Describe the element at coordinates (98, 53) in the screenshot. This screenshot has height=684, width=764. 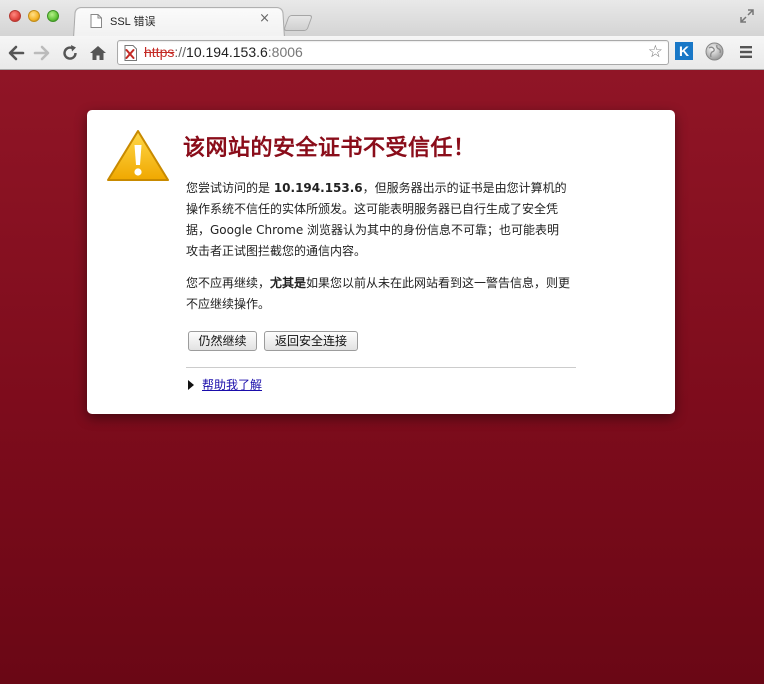
I see `home-icon` at that location.